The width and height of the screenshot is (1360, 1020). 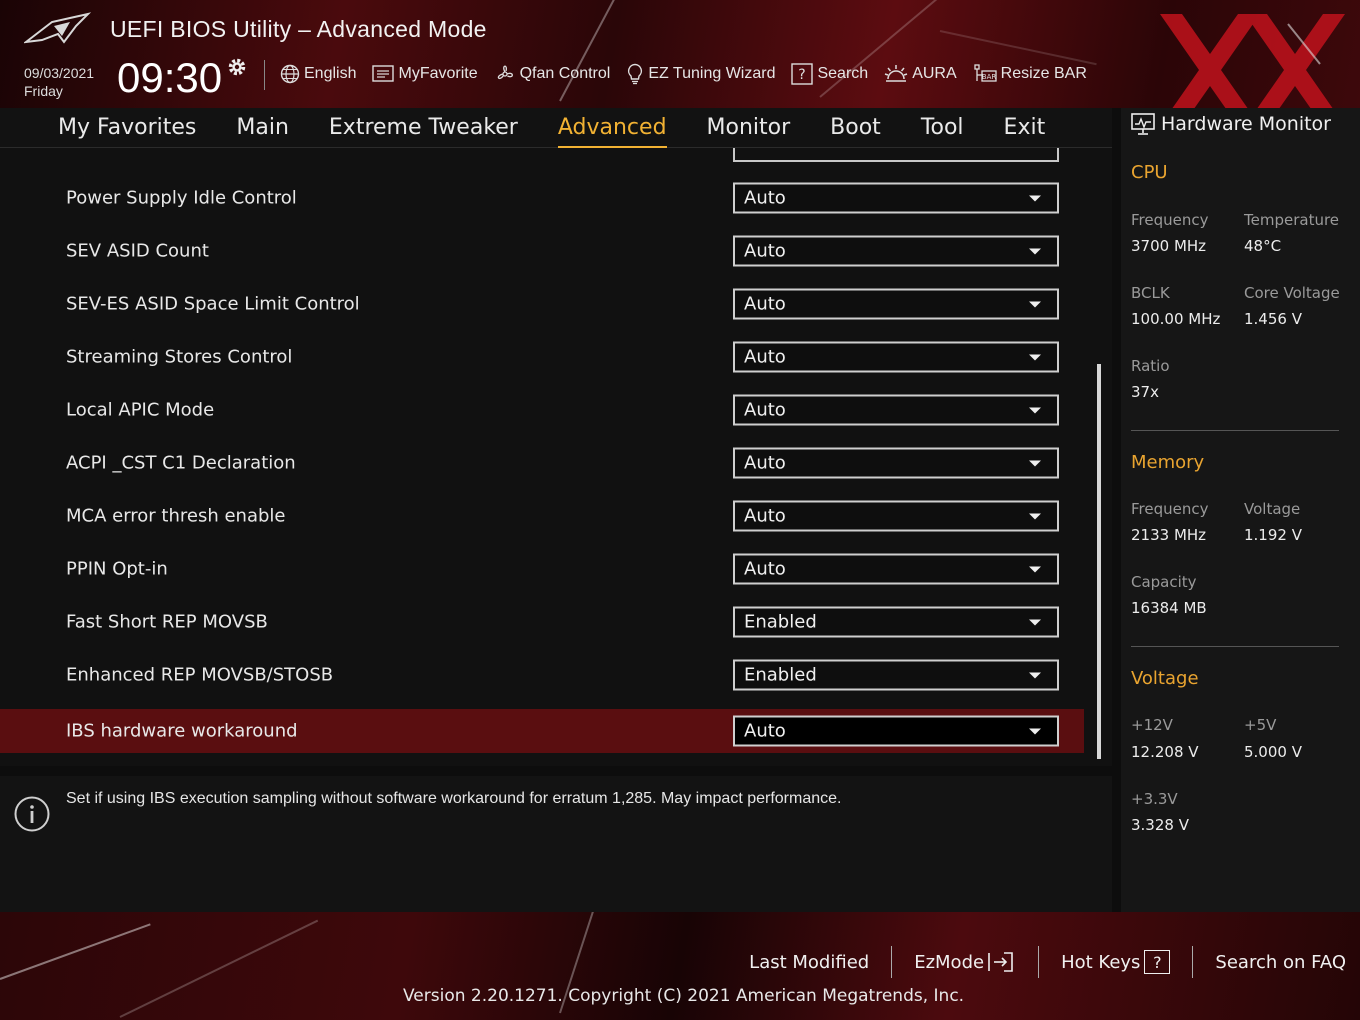 What do you see at coordinates (264, 75) in the screenshot?
I see `header-separator` at bounding box center [264, 75].